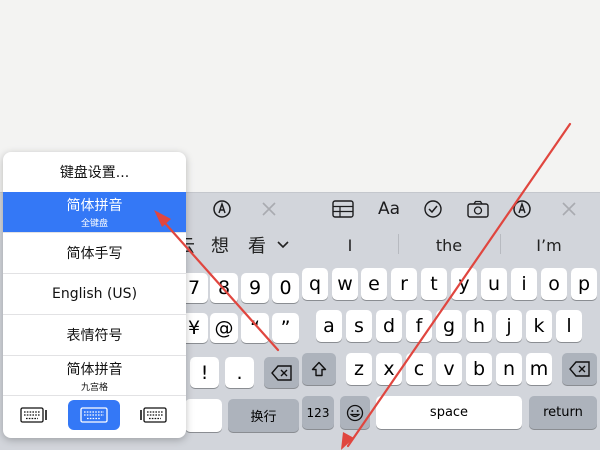  What do you see at coordinates (494, 284) in the screenshot?
I see `key-u: u` at bounding box center [494, 284].